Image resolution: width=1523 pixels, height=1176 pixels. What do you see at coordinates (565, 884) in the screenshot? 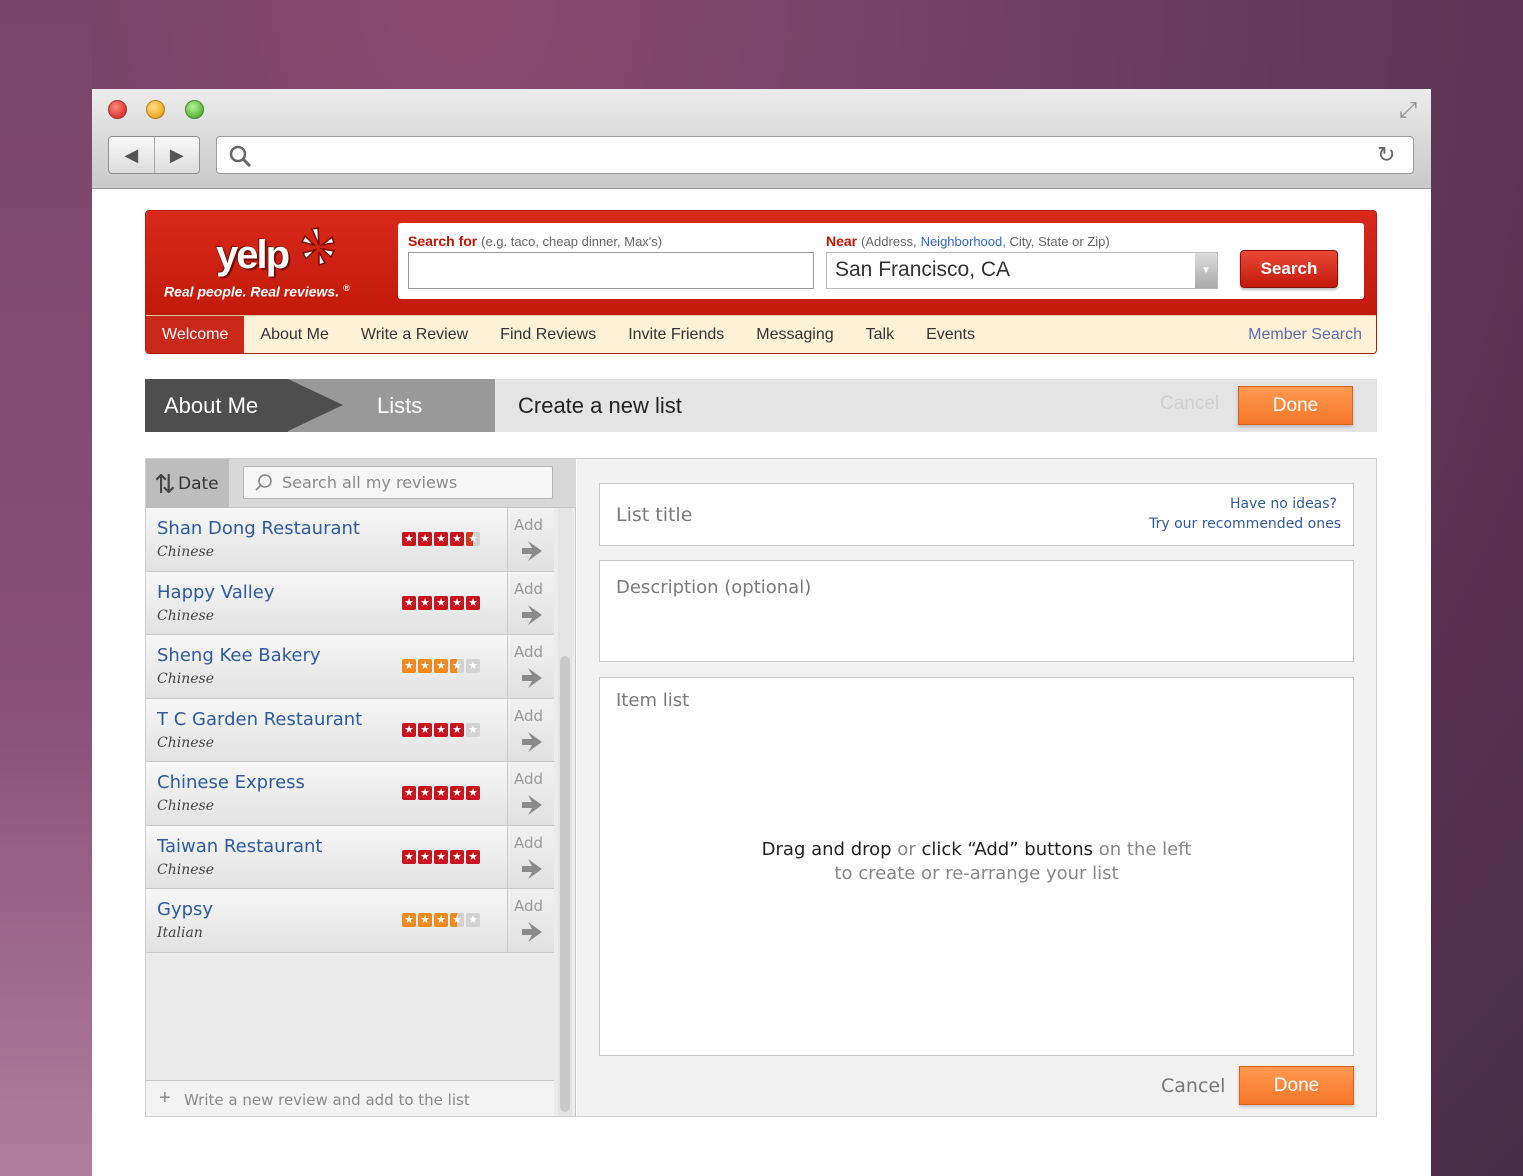
I see `scroll-thumb` at bounding box center [565, 884].